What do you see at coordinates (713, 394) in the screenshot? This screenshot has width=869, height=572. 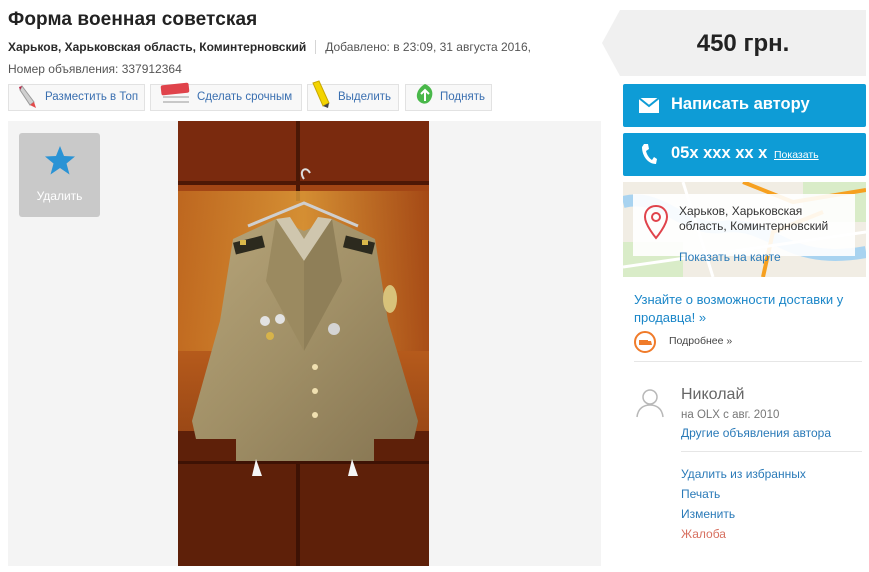 I see `seller-name: Николай` at bounding box center [713, 394].